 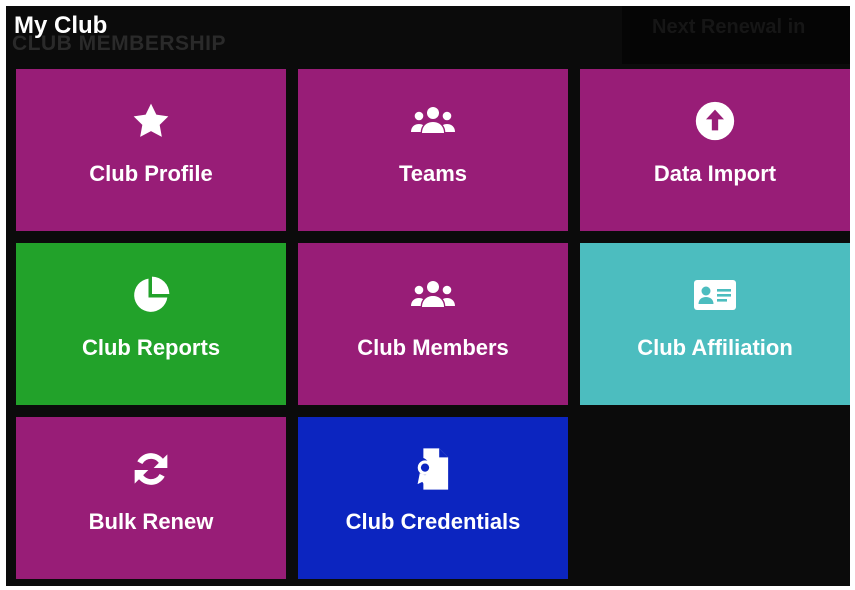 I want to click on club-credentials-label: Club Credentials, so click(x=433, y=521).